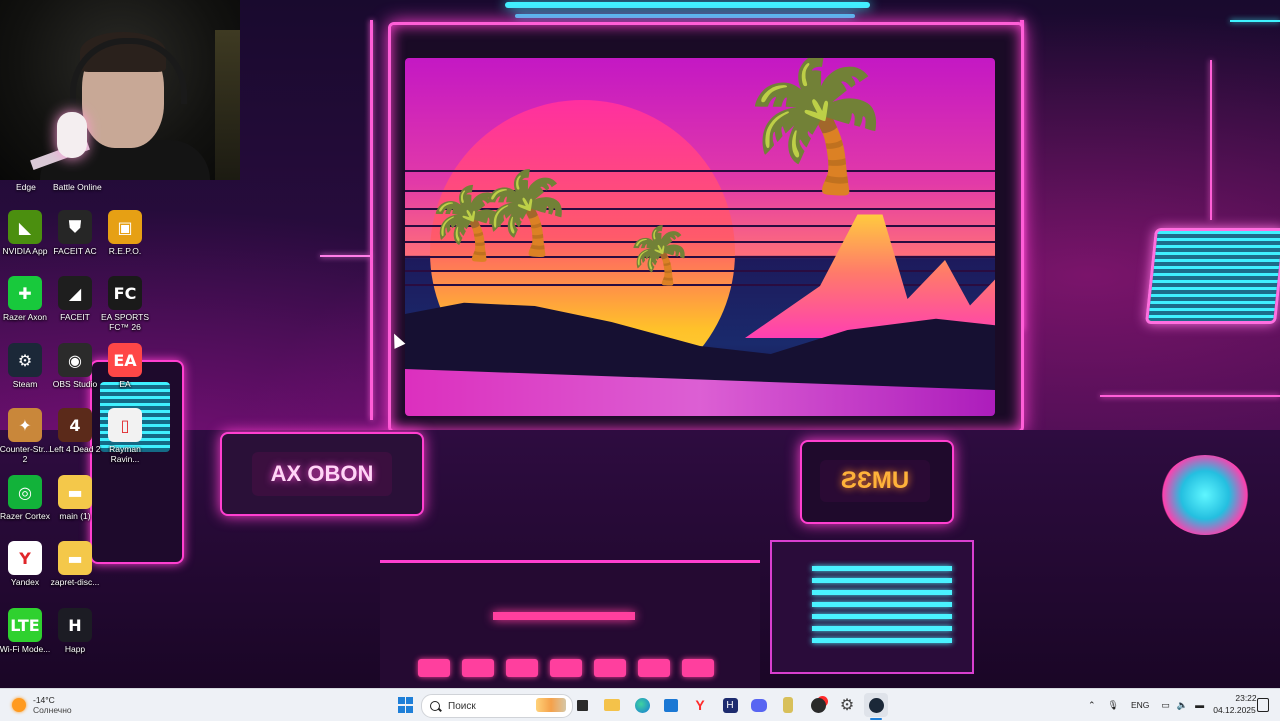 The image size is (1280, 721). I want to click on desktop-icon-label: OBS Studio, so click(75, 384).